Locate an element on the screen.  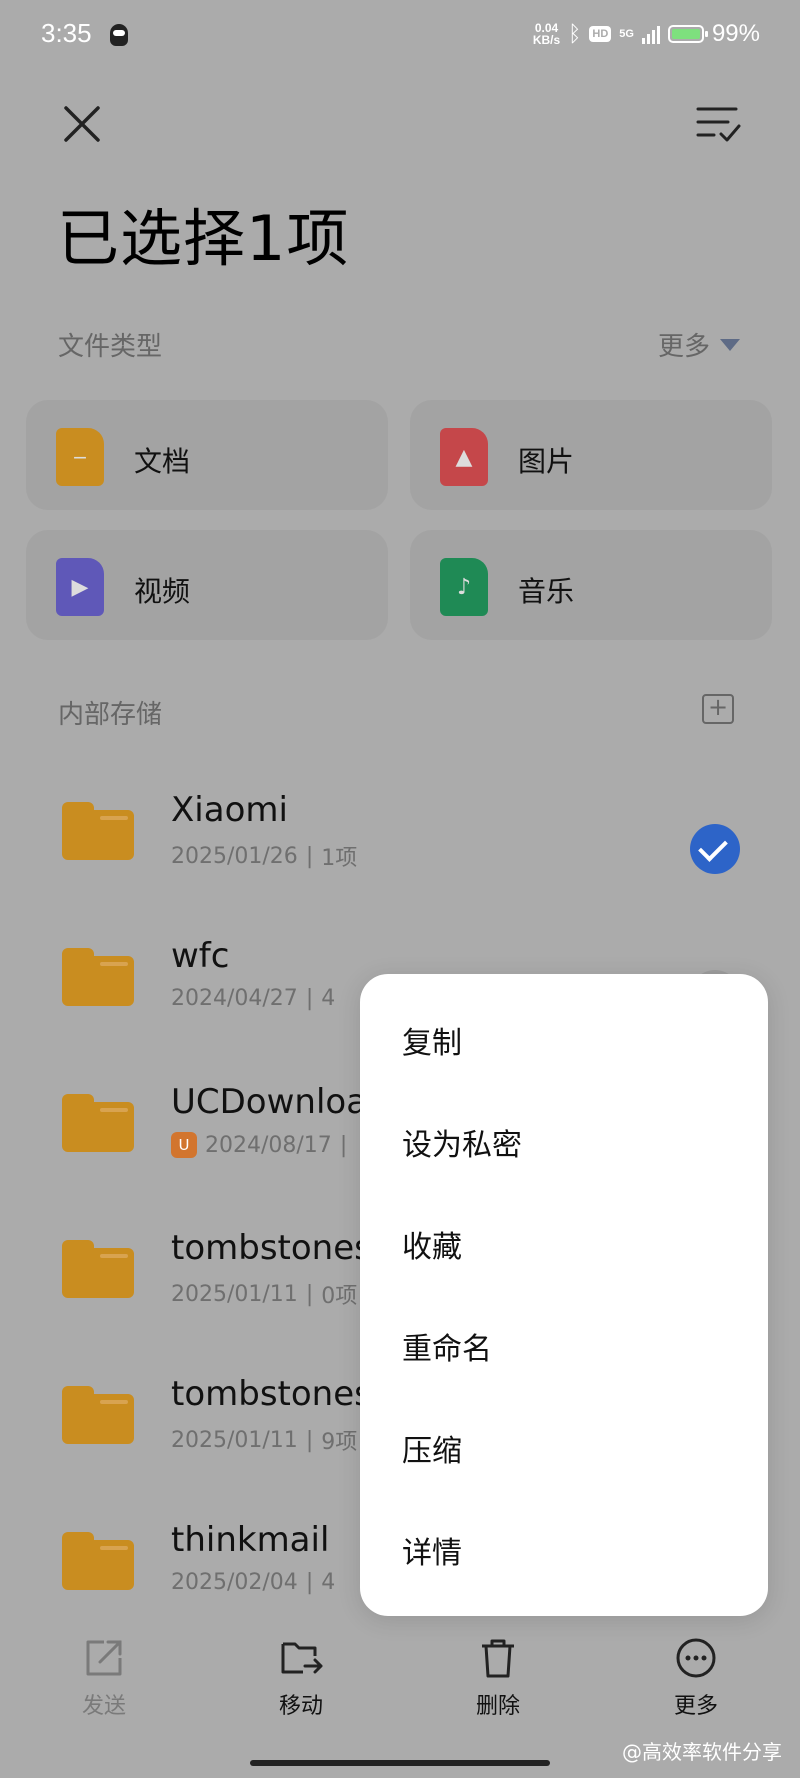
file-date: 2024/04/27 is located at coordinates (234, 998).